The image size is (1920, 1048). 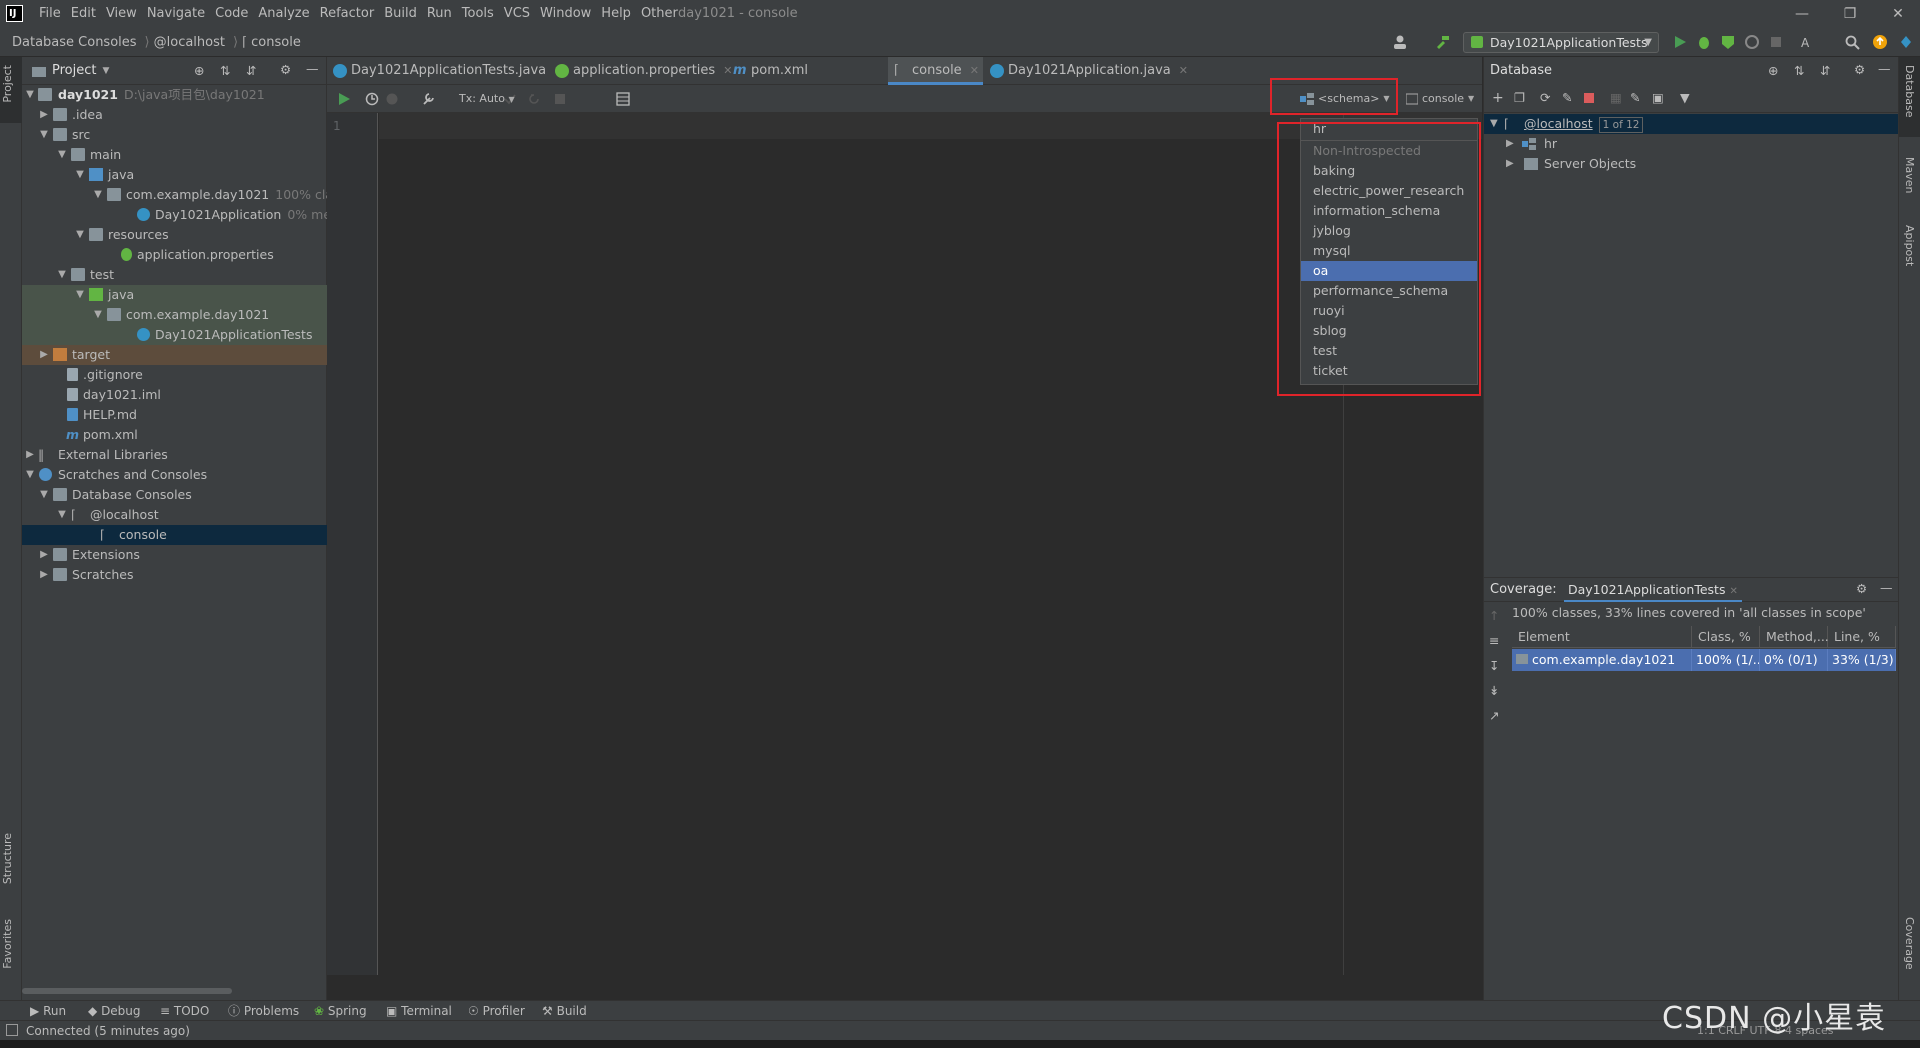 I want to click on tab-application-tests: Day1021ApplicationTests.java✕, so click(x=445, y=71).